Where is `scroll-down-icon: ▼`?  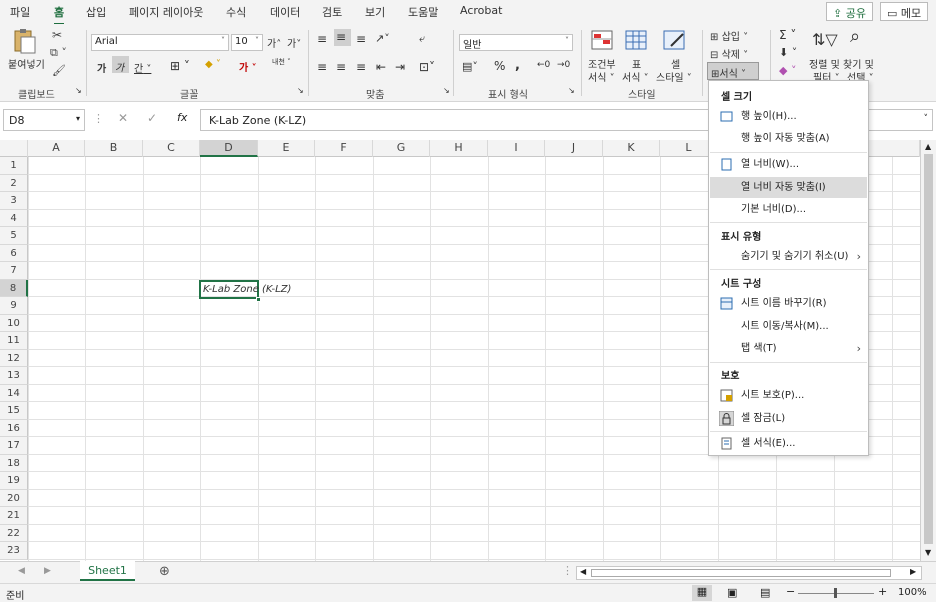 scroll-down-icon: ▼ is located at coordinates (928, 552).